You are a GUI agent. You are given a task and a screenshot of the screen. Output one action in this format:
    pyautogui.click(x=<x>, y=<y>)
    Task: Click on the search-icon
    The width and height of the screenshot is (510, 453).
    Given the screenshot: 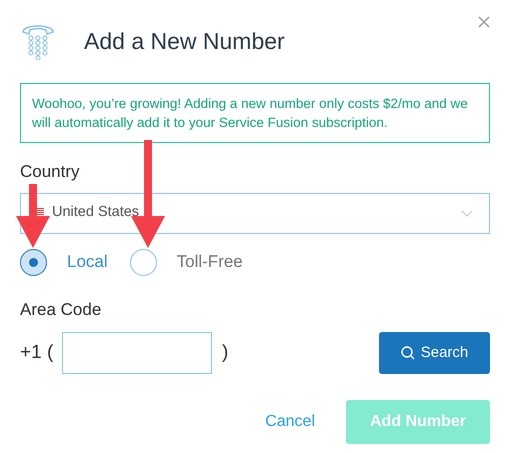 What is the action you would take?
    pyautogui.click(x=407, y=353)
    